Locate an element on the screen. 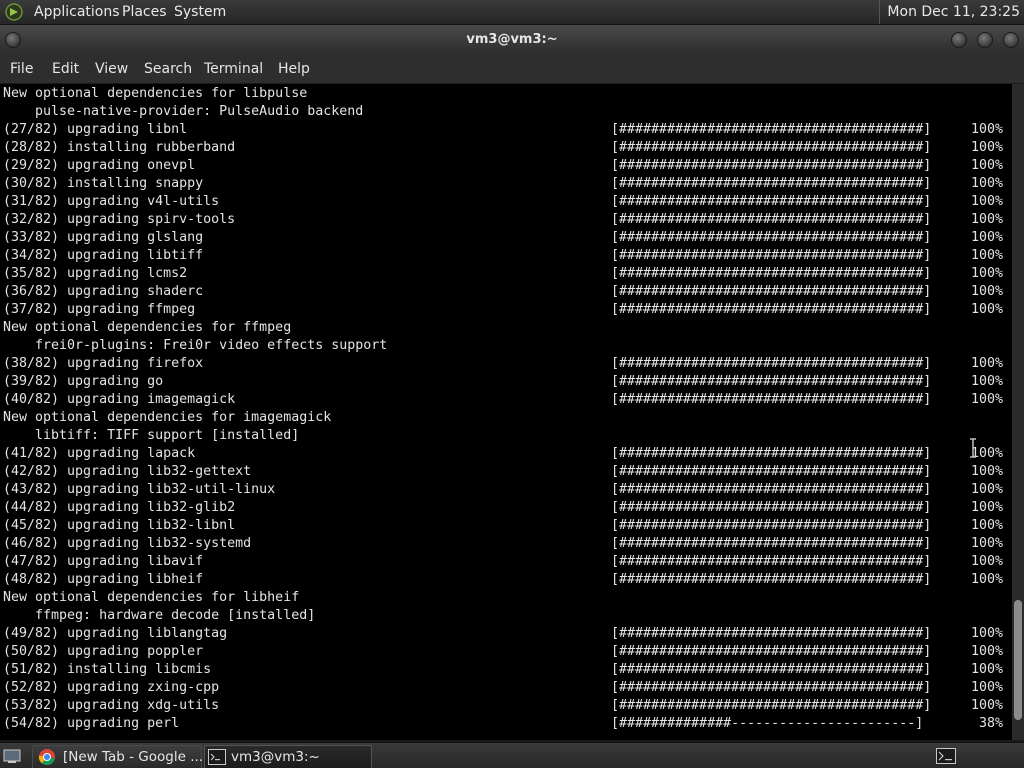 This screenshot has height=768, width=1024. terminal-line: New optional dependencies for ffmpeg is located at coordinates (147, 327).